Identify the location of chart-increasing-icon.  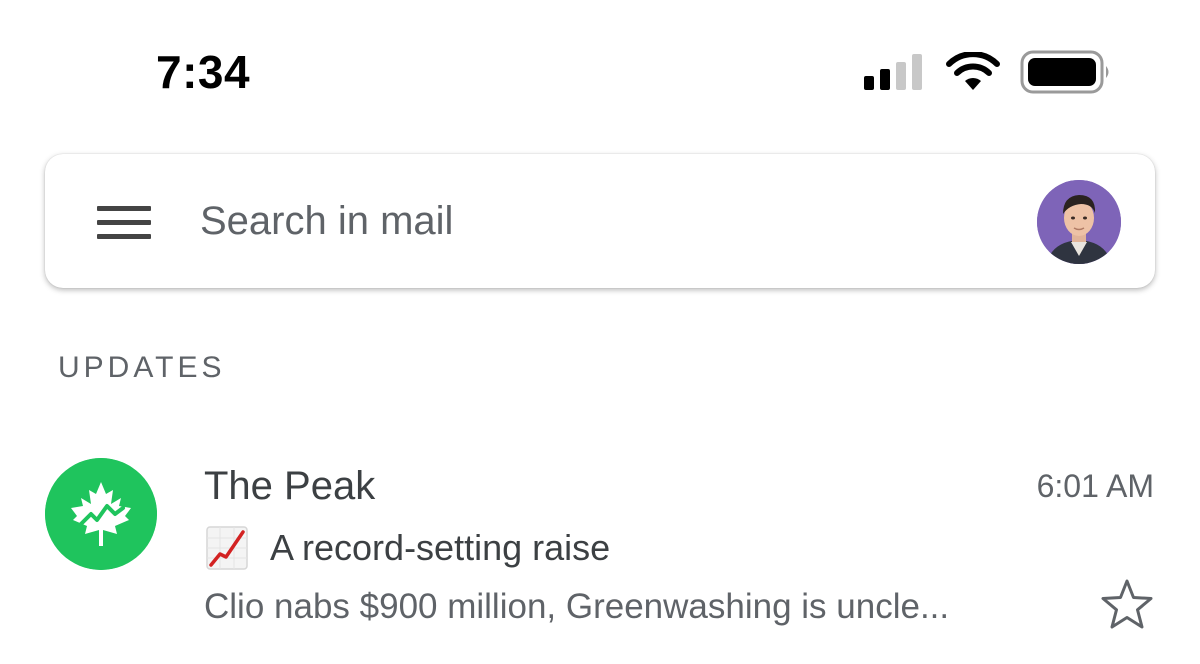
(227, 548).